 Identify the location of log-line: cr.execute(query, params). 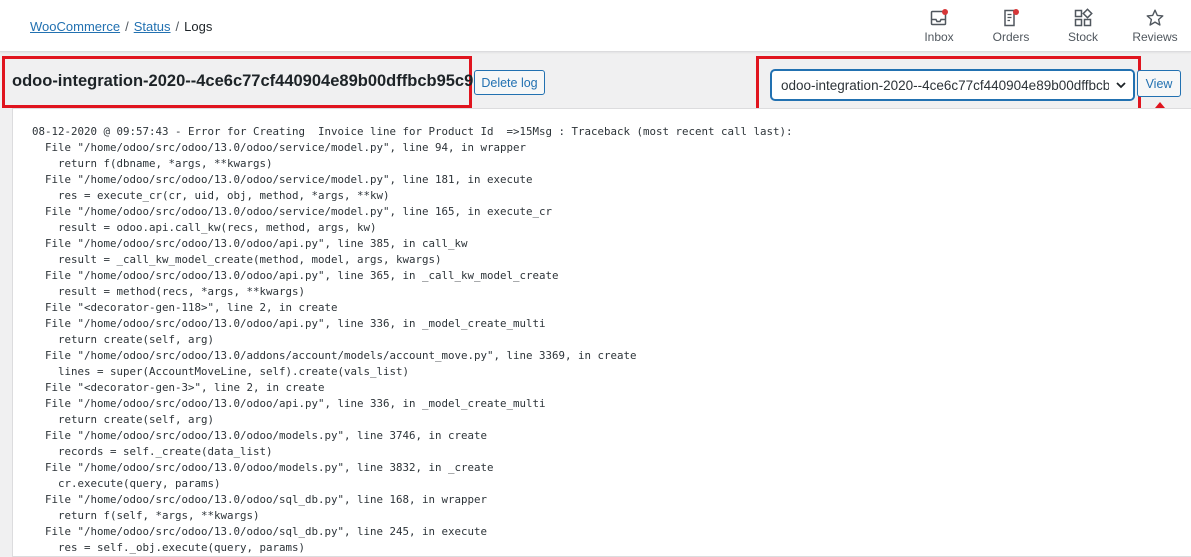
(126, 483).